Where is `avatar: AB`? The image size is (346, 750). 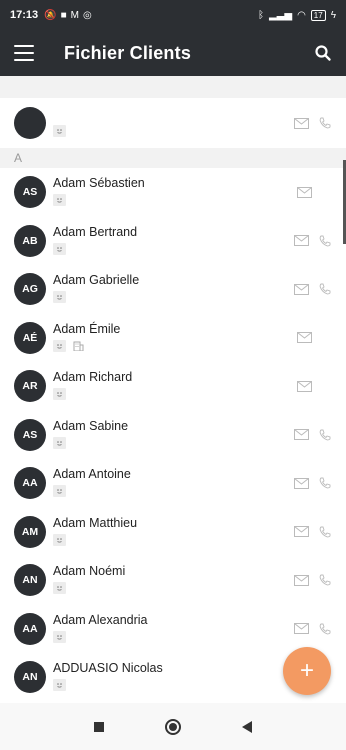 avatar: AB is located at coordinates (30, 240).